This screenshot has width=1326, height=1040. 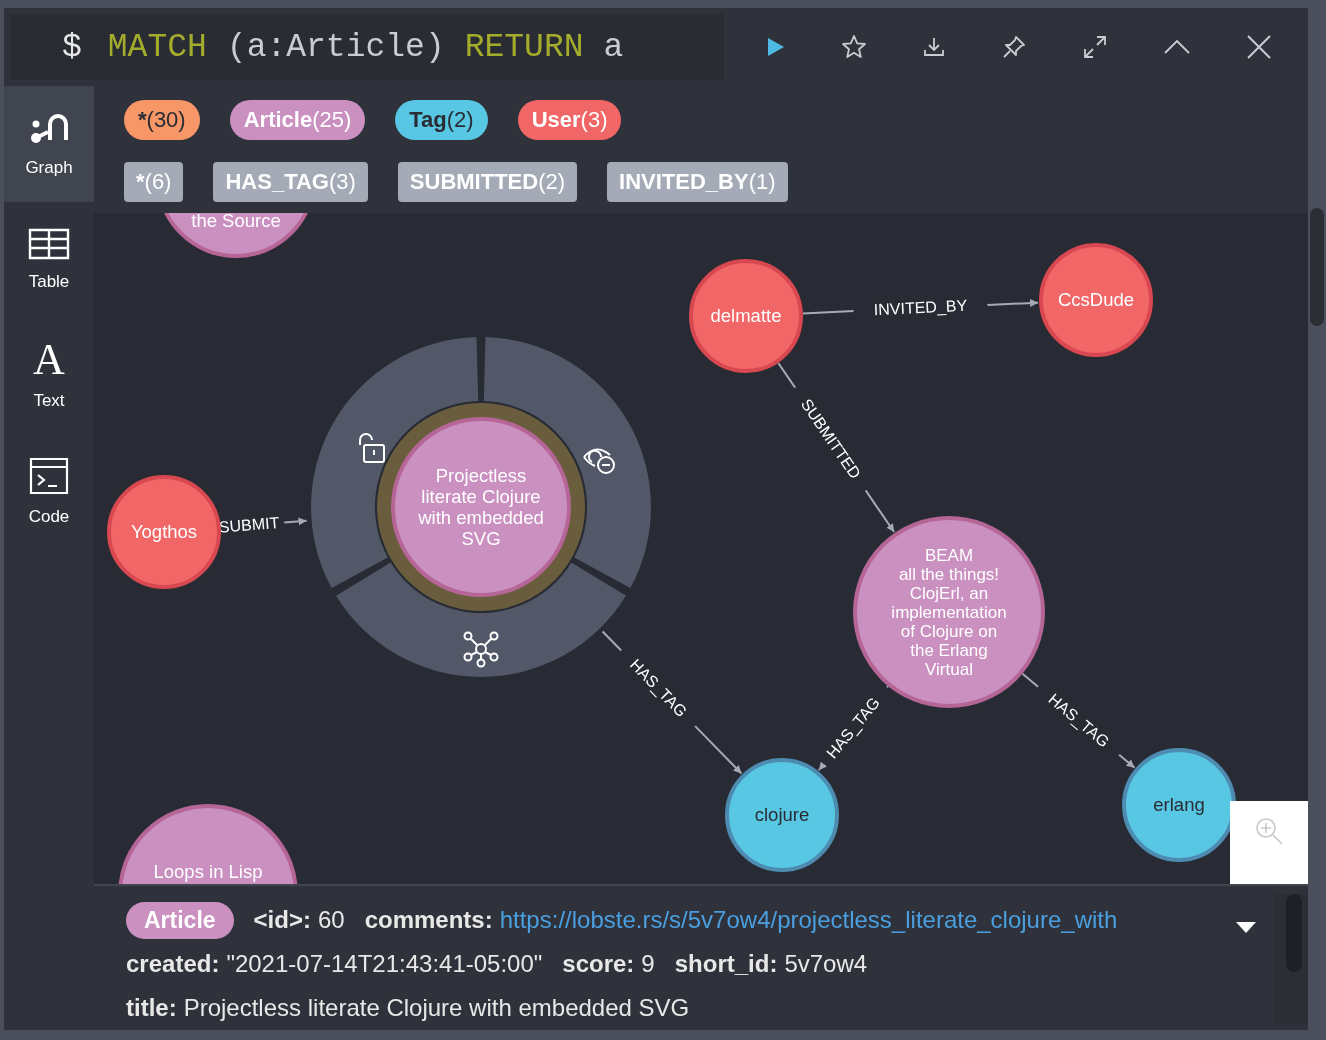 I want to click on close-icon, so click(x=1259, y=47).